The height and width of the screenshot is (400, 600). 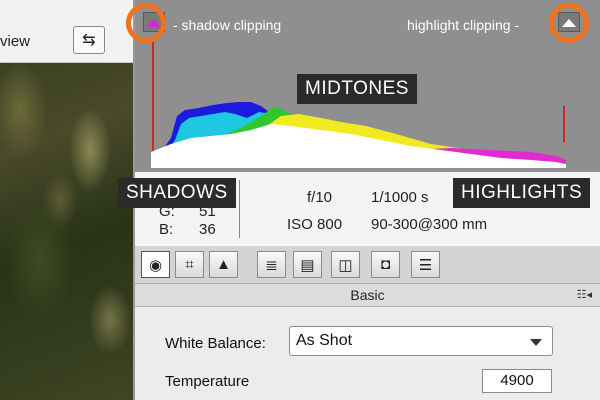 I want to click on preview-toolbar: view ⇆, so click(x=66, y=31).